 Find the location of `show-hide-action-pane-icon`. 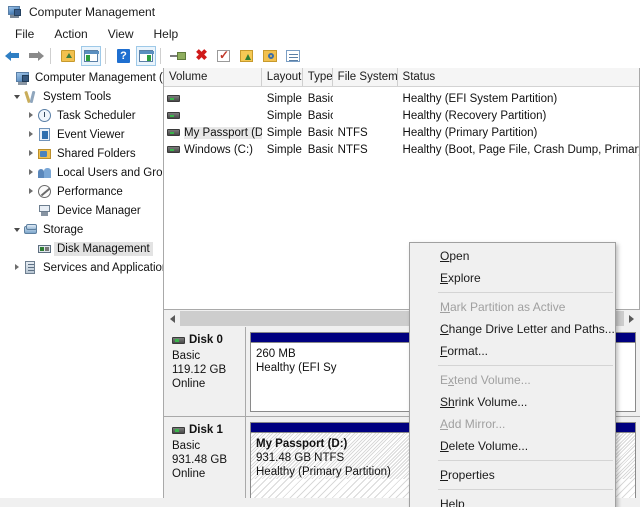

show-hide-action-pane-icon is located at coordinates (146, 56).